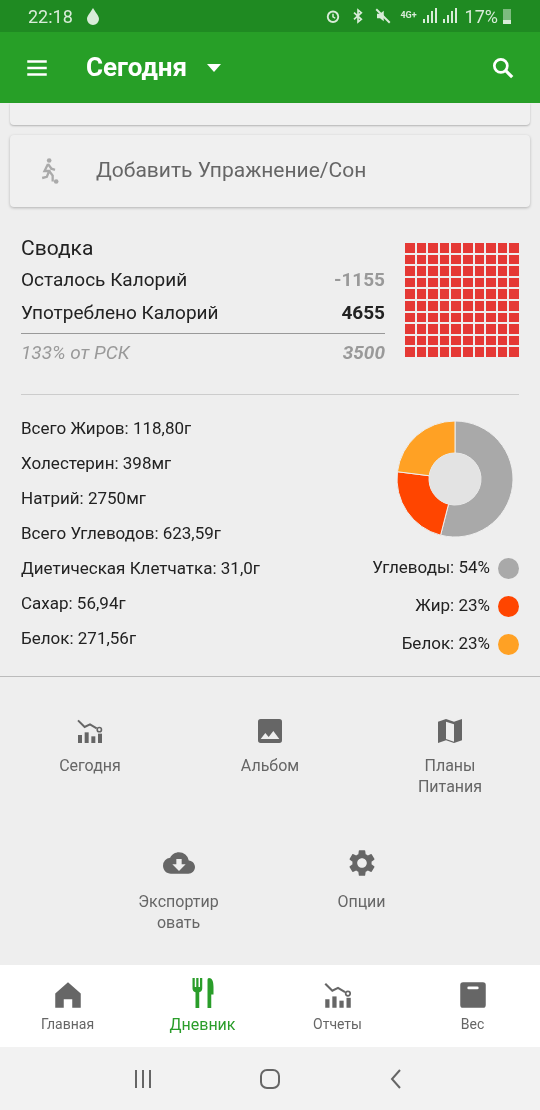  What do you see at coordinates (361, 890) in the screenshot?
I see `menu-tile: Опции` at bounding box center [361, 890].